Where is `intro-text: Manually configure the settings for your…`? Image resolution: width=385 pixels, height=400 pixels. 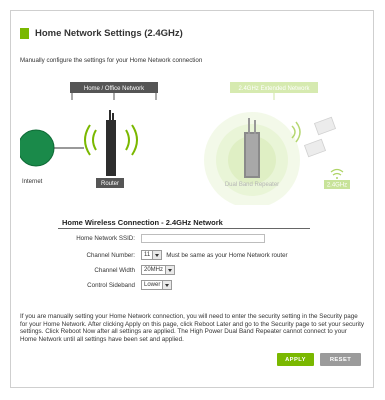 intro-text: Manually configure the settings for your… is located at coordinates (111, 60).